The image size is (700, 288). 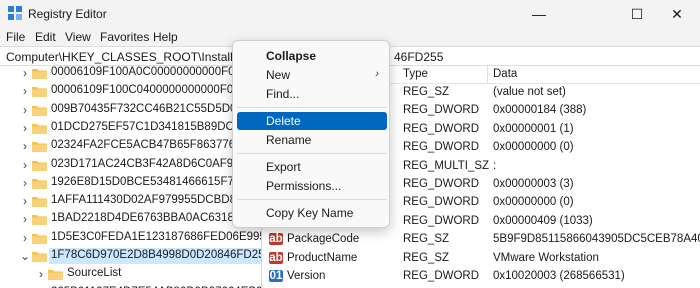 I want to click on ctx-delete-label: Delete, so click(x=283, y=121).